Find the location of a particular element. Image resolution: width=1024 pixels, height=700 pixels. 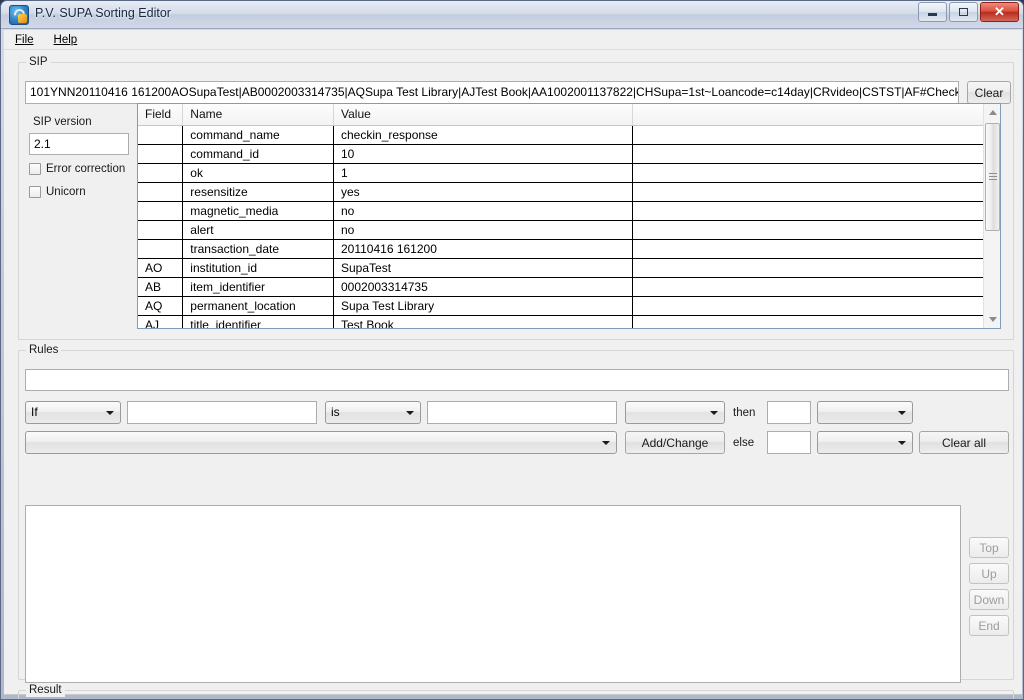

table-cell-value: 0002003314735 is located at coordinates (483, 287).